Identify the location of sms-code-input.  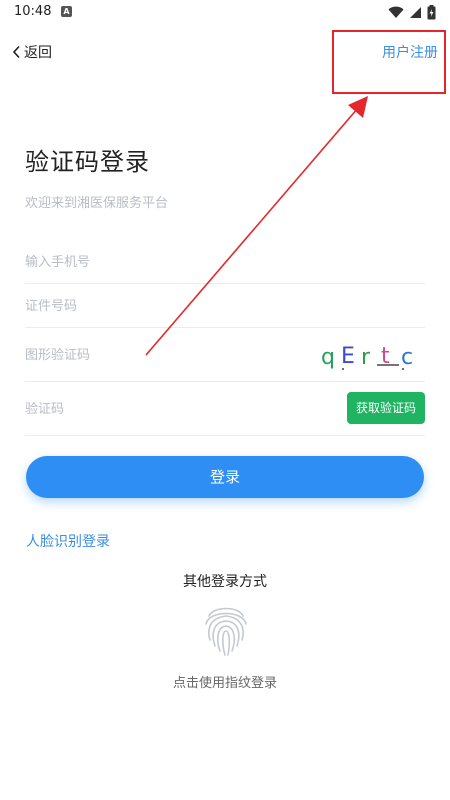
(155, 408).